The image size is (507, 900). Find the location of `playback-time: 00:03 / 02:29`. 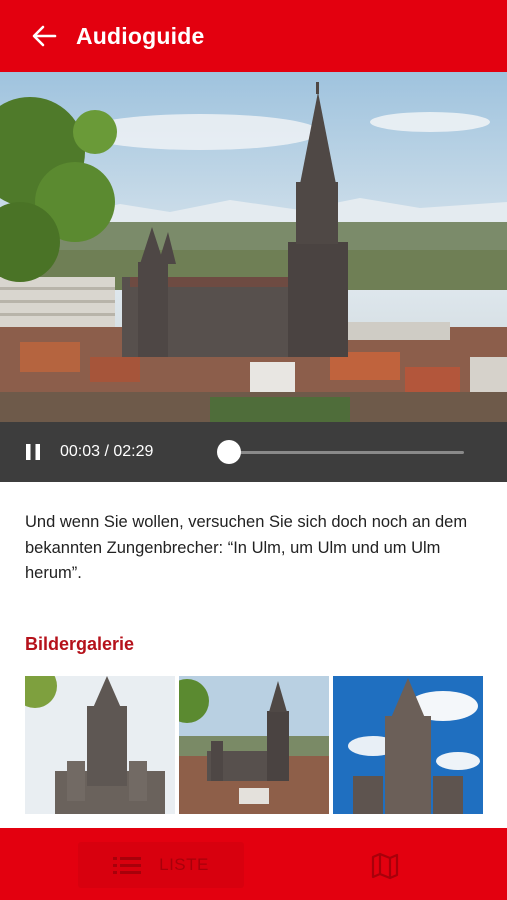

playback-time: 00:03 / 02:29 is located at coordinates (107, 451).